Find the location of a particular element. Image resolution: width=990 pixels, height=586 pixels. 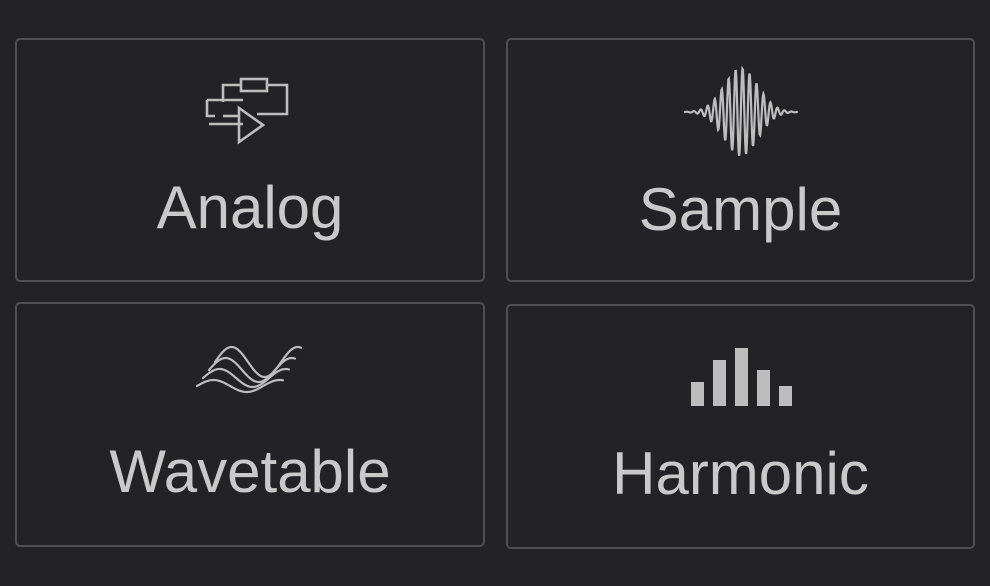

sample-label: Sample is located at coordinates (740, 209).